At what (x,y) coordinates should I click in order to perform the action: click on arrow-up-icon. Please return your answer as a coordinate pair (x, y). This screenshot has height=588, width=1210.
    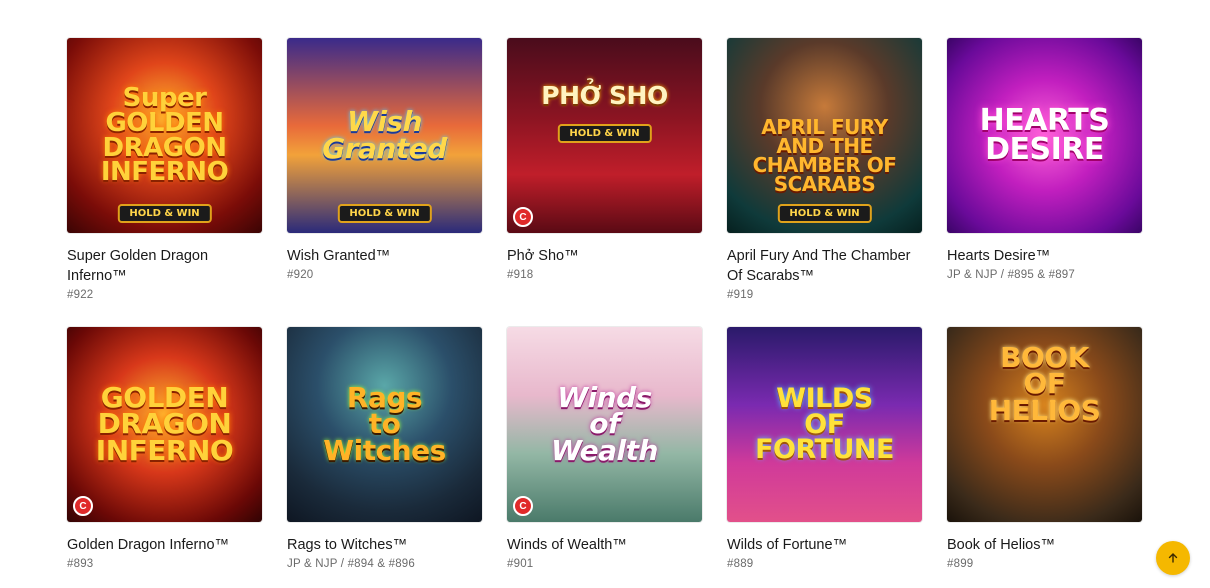
    Looking at the image, I should click on (1173, 558).